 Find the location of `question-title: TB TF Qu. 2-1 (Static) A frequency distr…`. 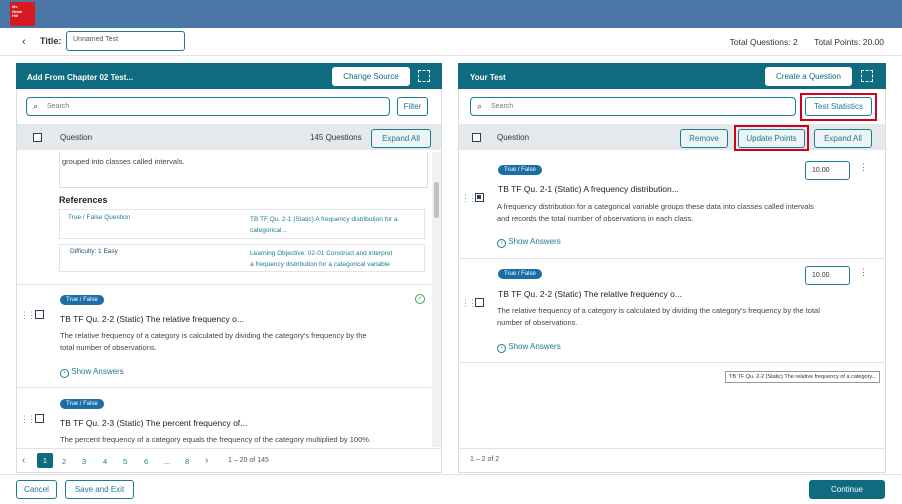

question-title: TB TF Qu. 2-1 (Static) A frequency distr… is located at coordinates (588, 189).